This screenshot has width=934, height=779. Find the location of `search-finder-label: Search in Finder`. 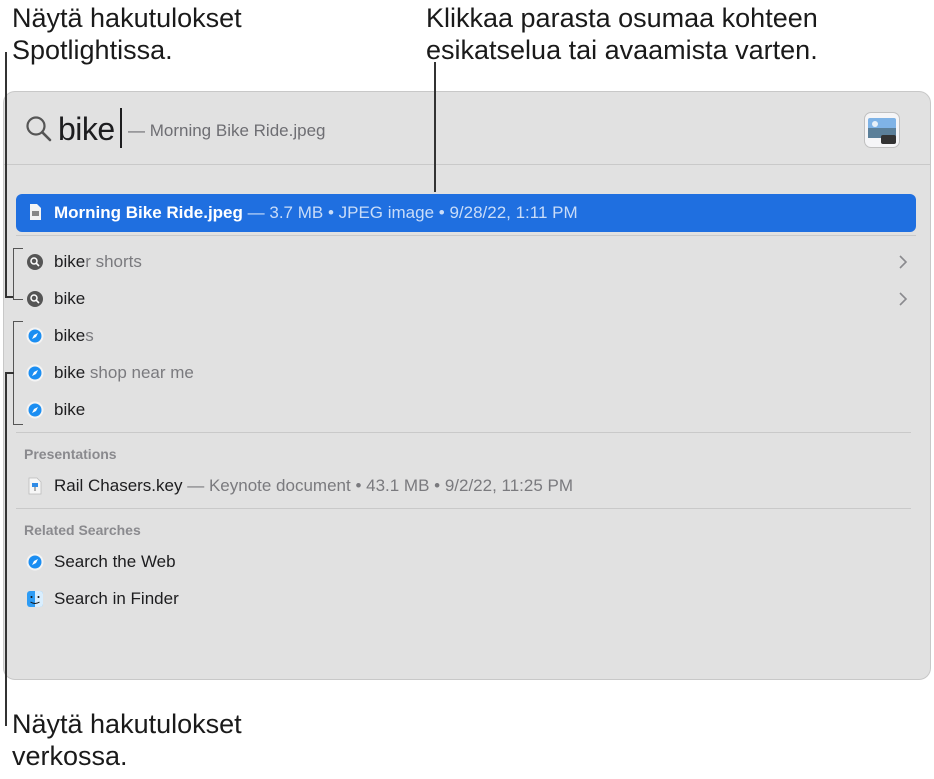

search-finder-label: Search in Finder is located at coordinates (116, 598).